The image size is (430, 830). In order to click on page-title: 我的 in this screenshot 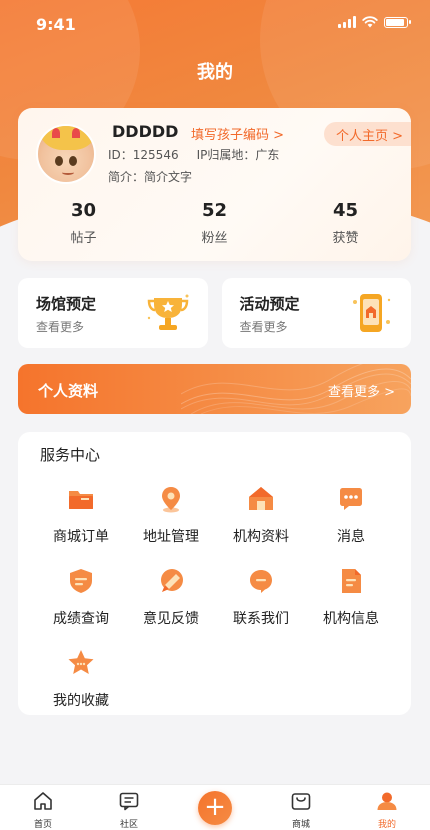, I will do `click(215, 72)`.